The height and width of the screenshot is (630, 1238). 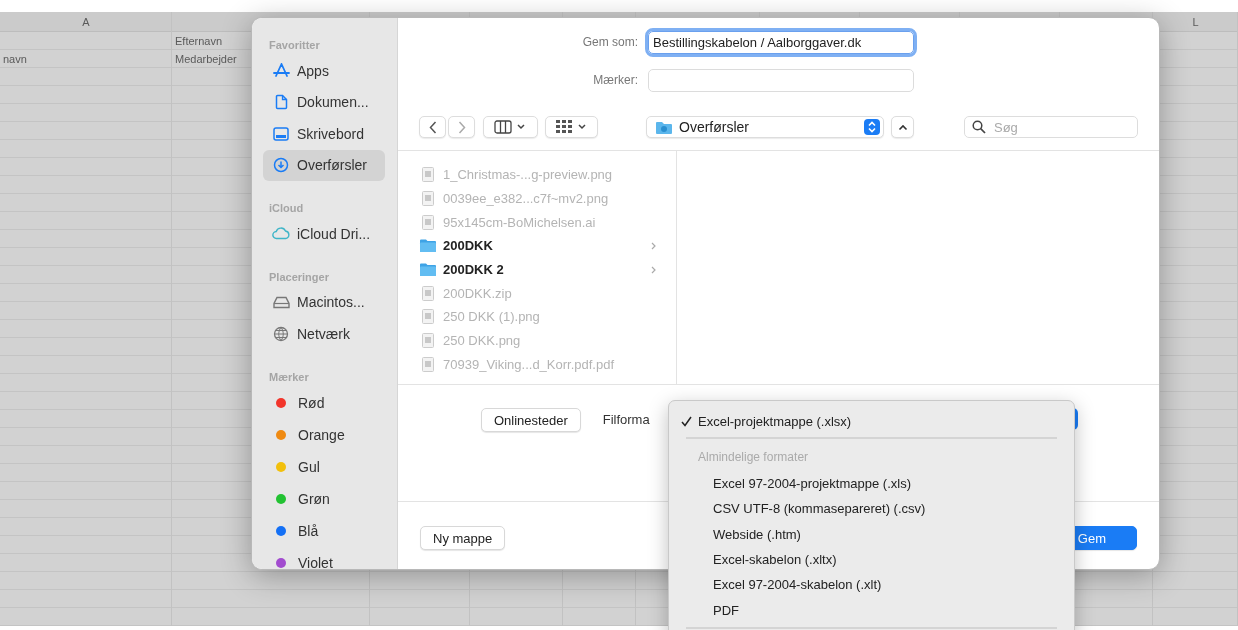 What do you see at coordinates (324, 134) in the screenshot?
I see `sidebar-item: Skrivebord` at bounding box center [324, 134].